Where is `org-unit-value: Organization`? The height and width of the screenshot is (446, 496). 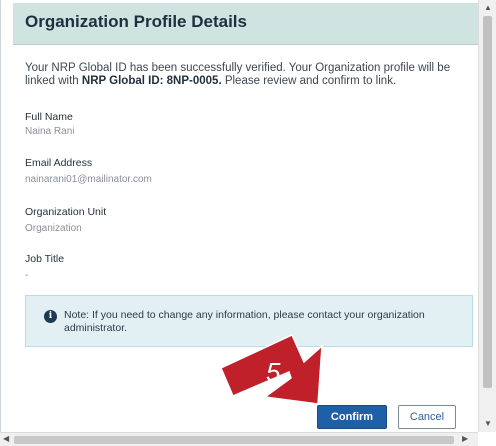
org-unit-value: Organization is located at coordinates (53, 228).